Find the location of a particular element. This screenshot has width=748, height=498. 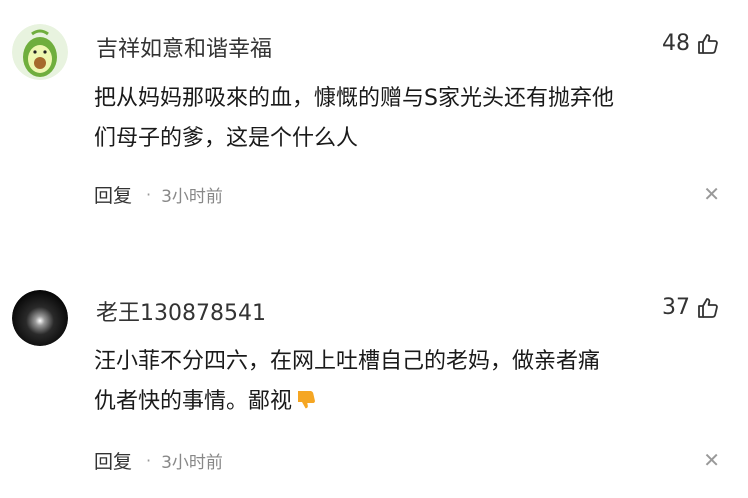

like-count: 48 is located at coordinates (676, 43).